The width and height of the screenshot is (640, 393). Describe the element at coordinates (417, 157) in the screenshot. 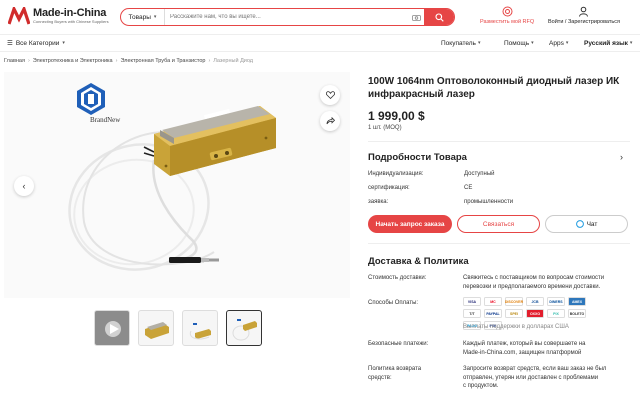

I see `product-details-title: Подробности Товара` at that location.